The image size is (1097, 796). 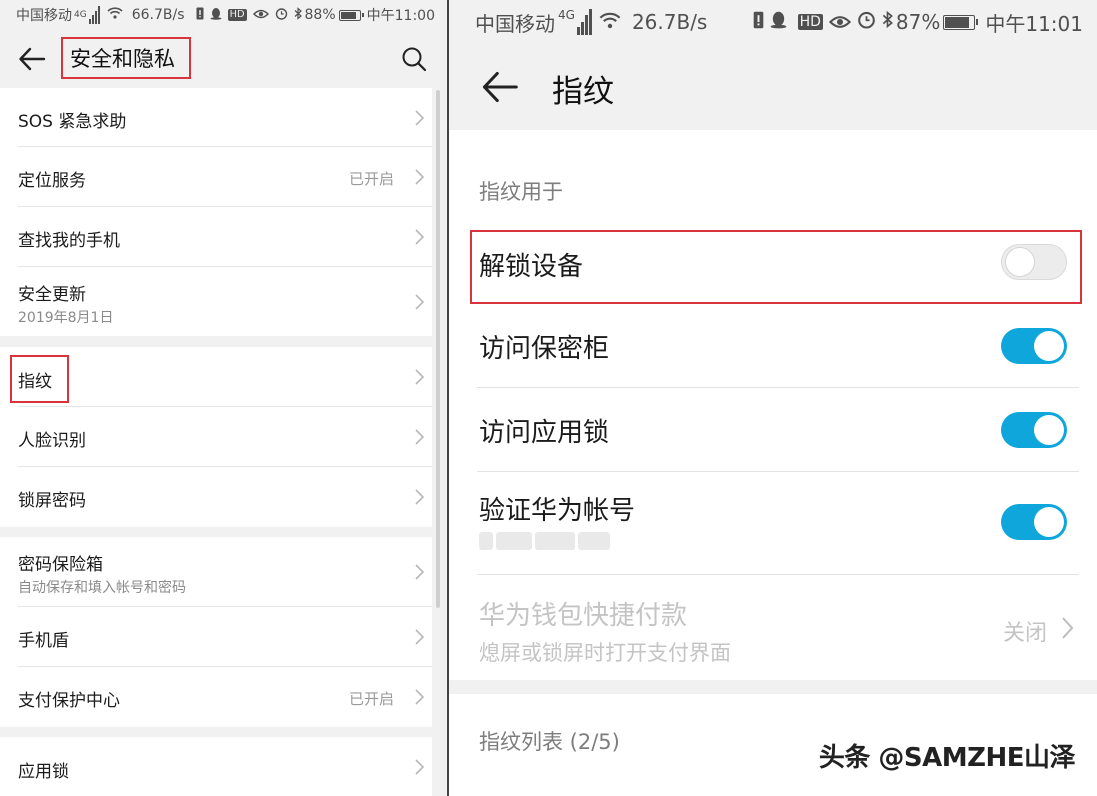 I want to click on item-label: 查找我的手机, so click(x=69, y=241).